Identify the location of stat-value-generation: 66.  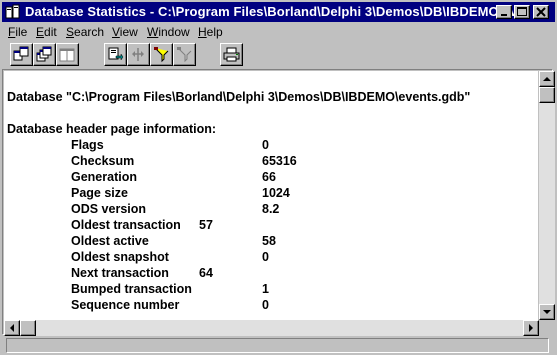
(269, 177).